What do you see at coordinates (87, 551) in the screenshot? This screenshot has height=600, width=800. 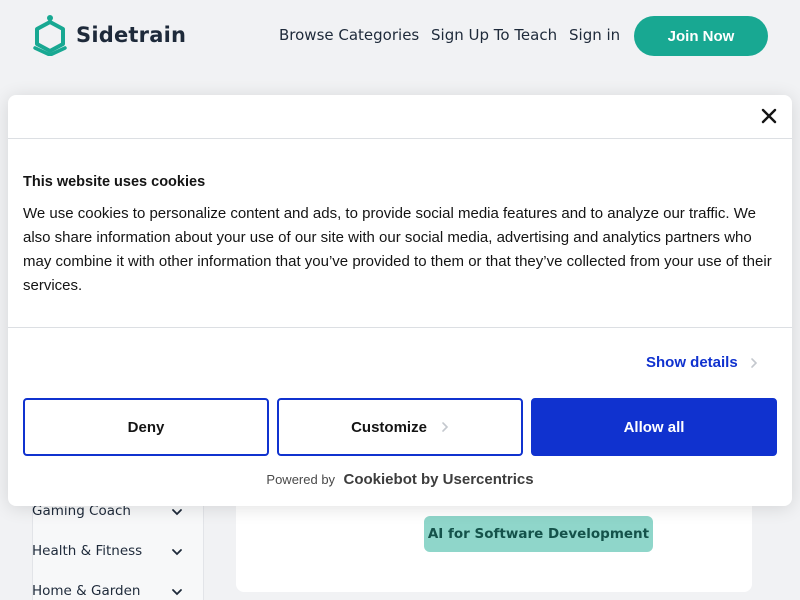 I see `sidebar-item-label: Health & Fitness` at bounding box center [87, 551].